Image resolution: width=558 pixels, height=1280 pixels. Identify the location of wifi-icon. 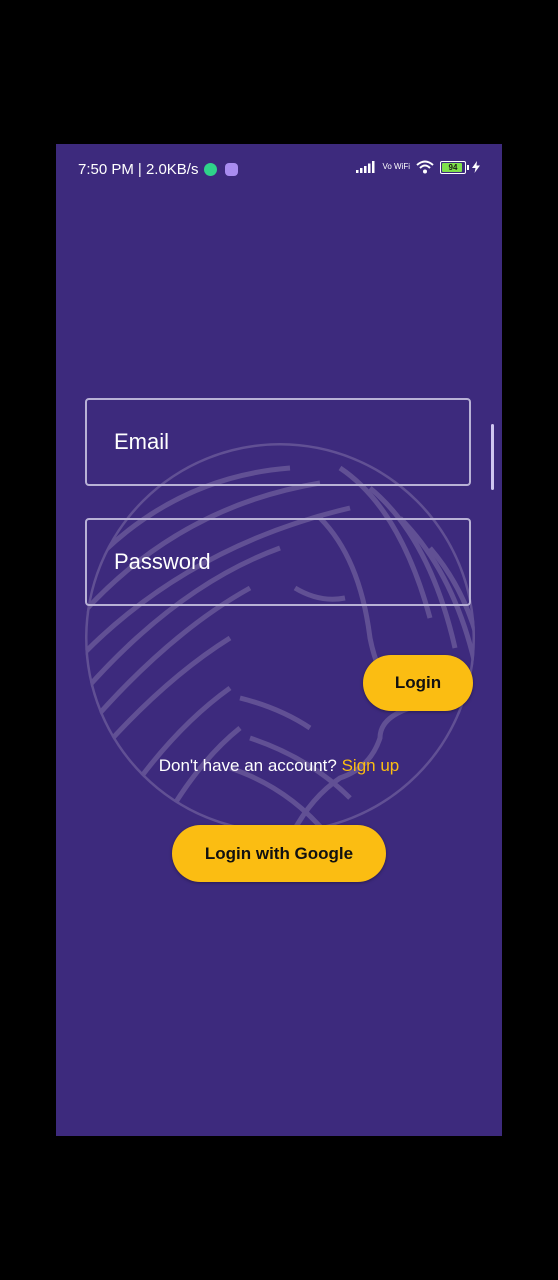
(425, 167).